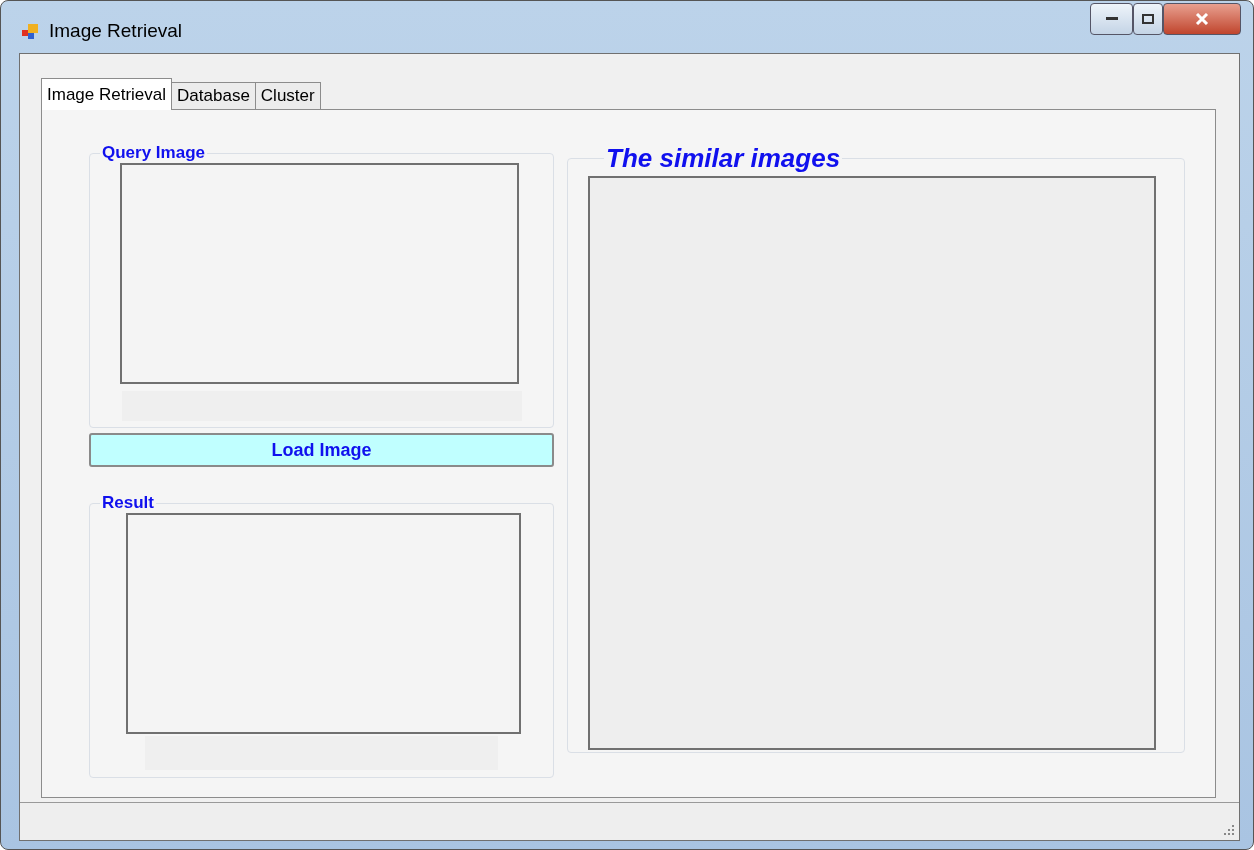 This screenshot has width=1254, height=850. I want to click on minimize-button, so click(1111, 19).